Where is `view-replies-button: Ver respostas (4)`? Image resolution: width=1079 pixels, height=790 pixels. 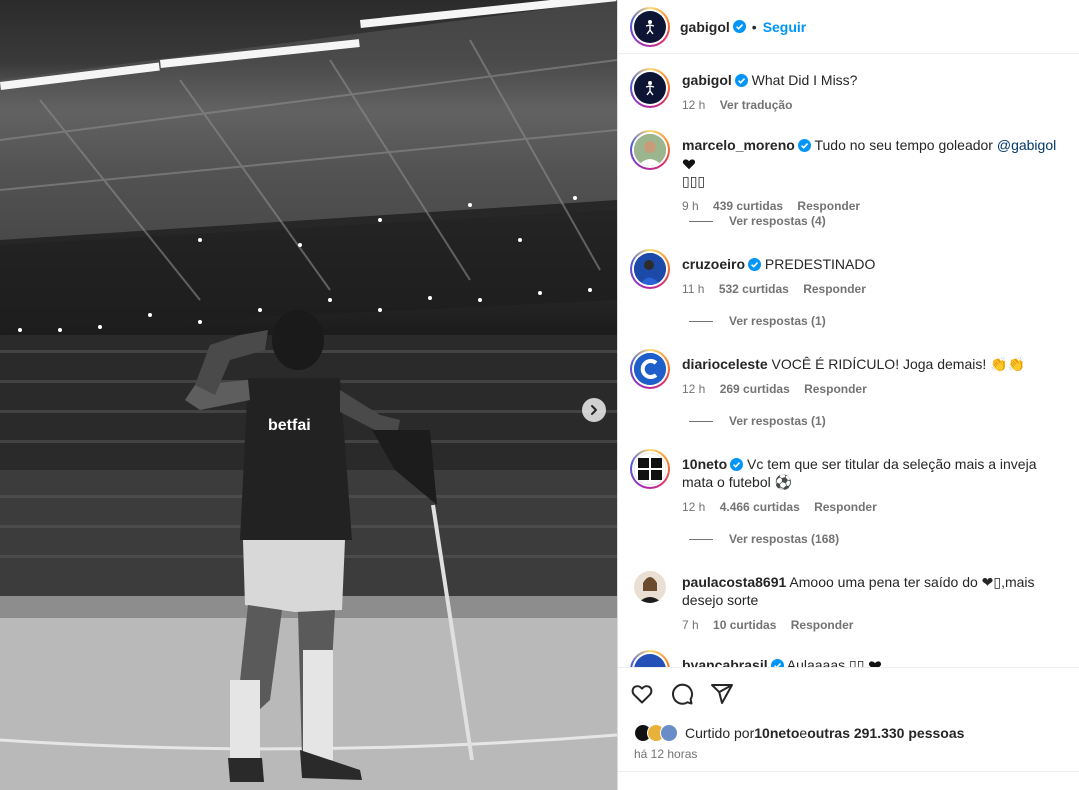 view-replies-button: Ver respostas (4) is located at coordinates (757, 221).